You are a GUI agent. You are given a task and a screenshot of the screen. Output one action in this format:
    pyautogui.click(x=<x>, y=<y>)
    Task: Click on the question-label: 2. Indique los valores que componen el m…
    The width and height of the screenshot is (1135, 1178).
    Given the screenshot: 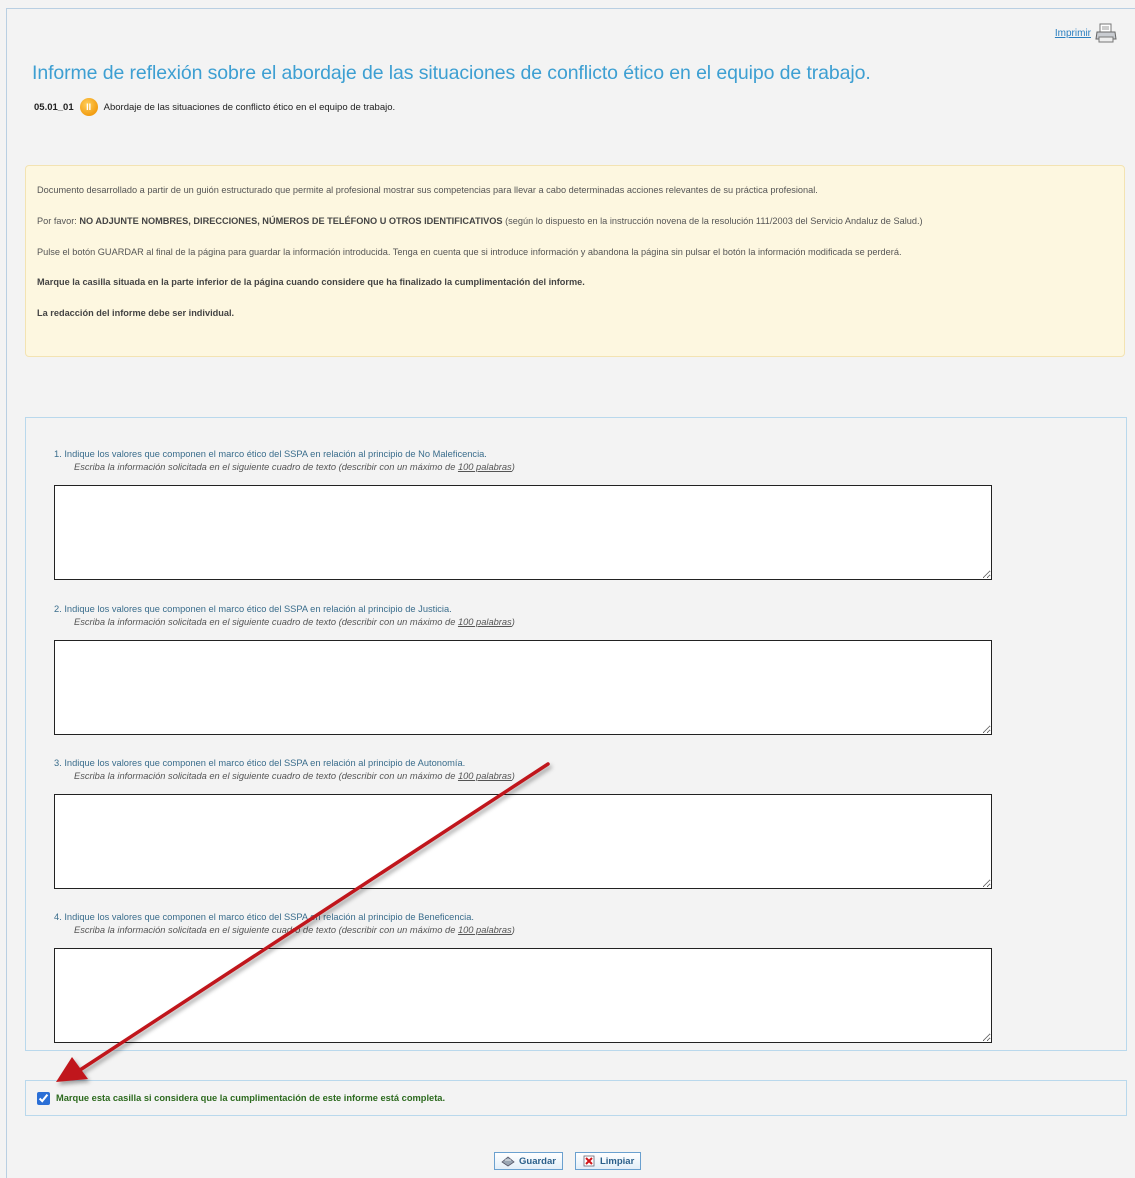 What is the action you would take?
    pyautogui.click(x=253, y=609)
    